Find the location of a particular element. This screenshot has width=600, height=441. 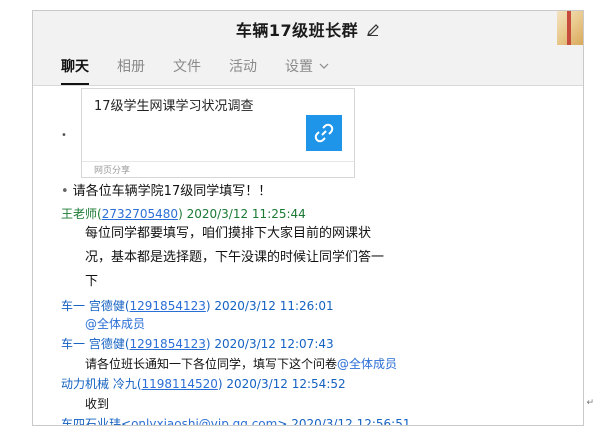

sender-id: 1198114520 is located at coordinates (180, 384).